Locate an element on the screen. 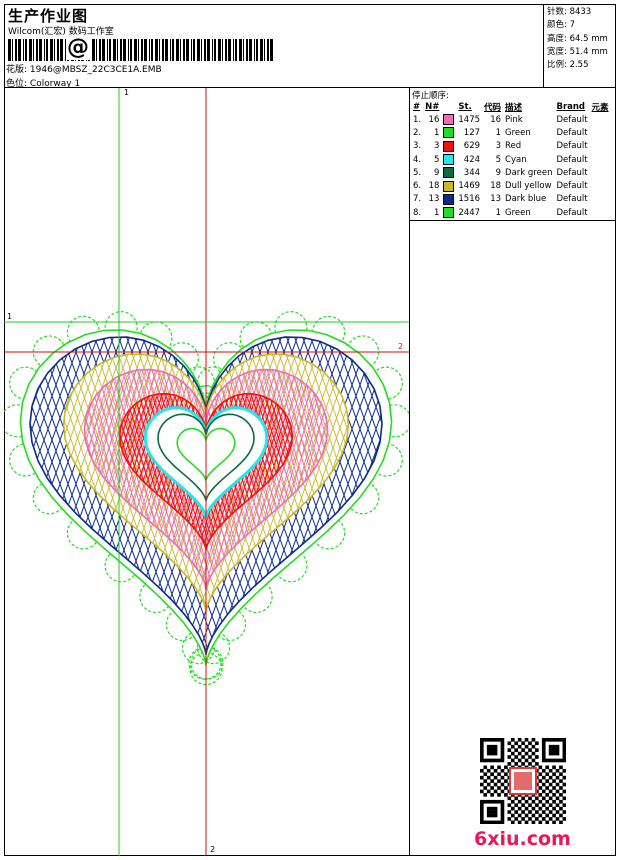 This screenshot has height=860, width=620. stat-colors: 颜色: 7 is located at coordinates (561, 25).